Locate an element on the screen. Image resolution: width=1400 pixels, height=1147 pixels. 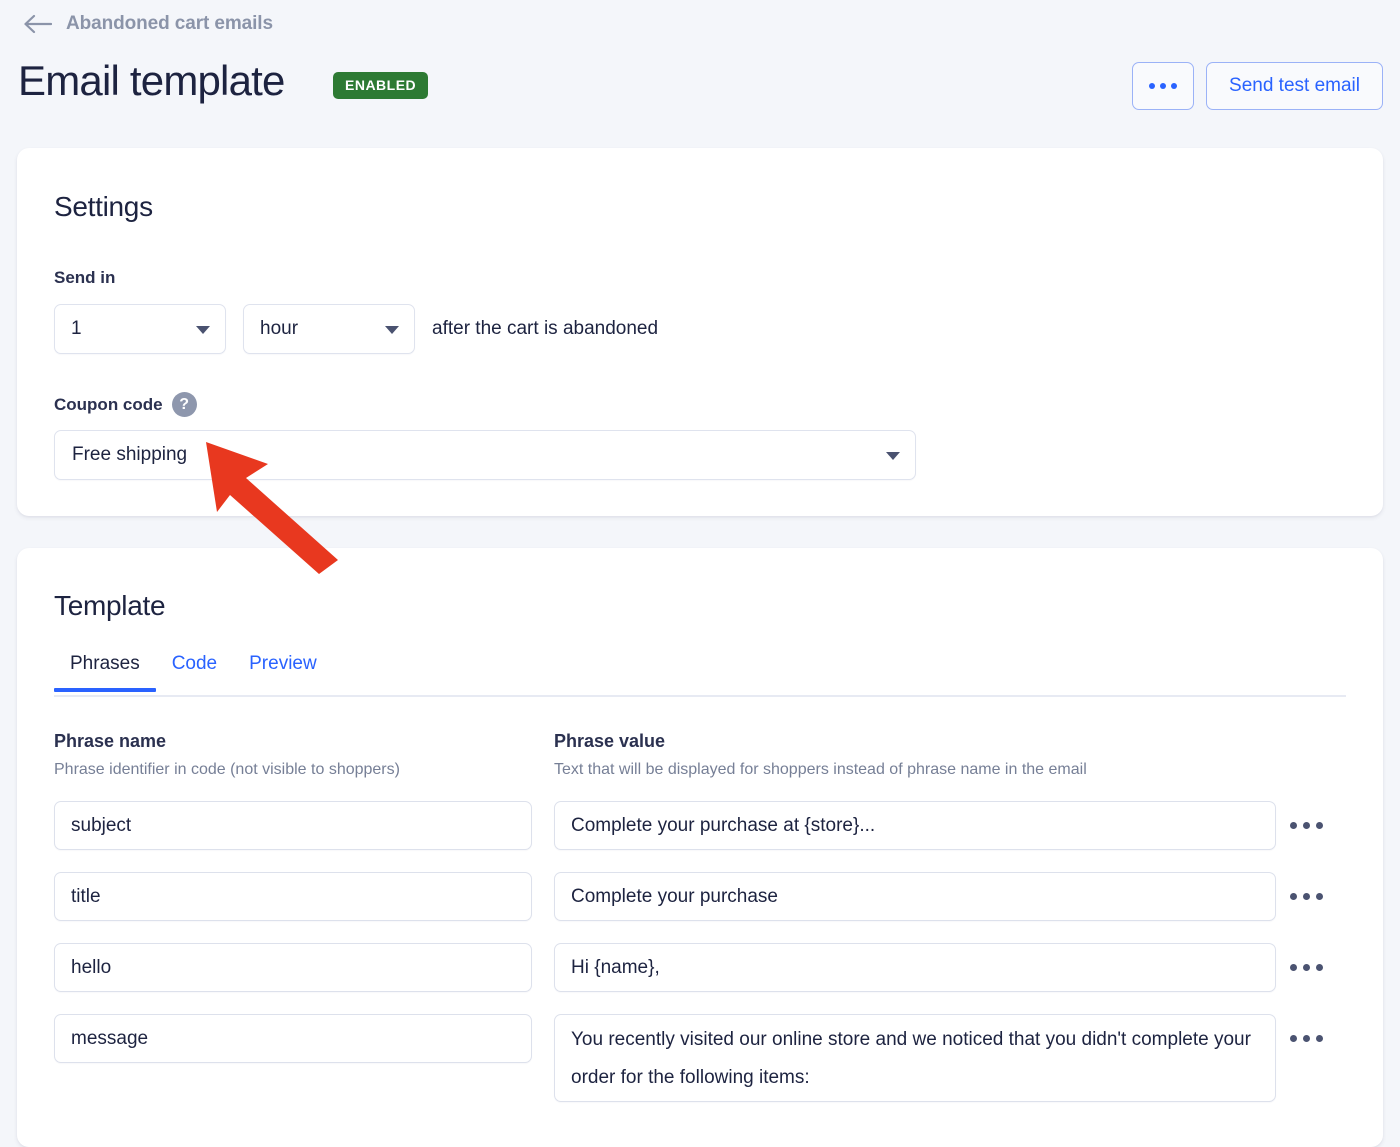
send-in-unit-value: hour is located at coordinates (279, 328).